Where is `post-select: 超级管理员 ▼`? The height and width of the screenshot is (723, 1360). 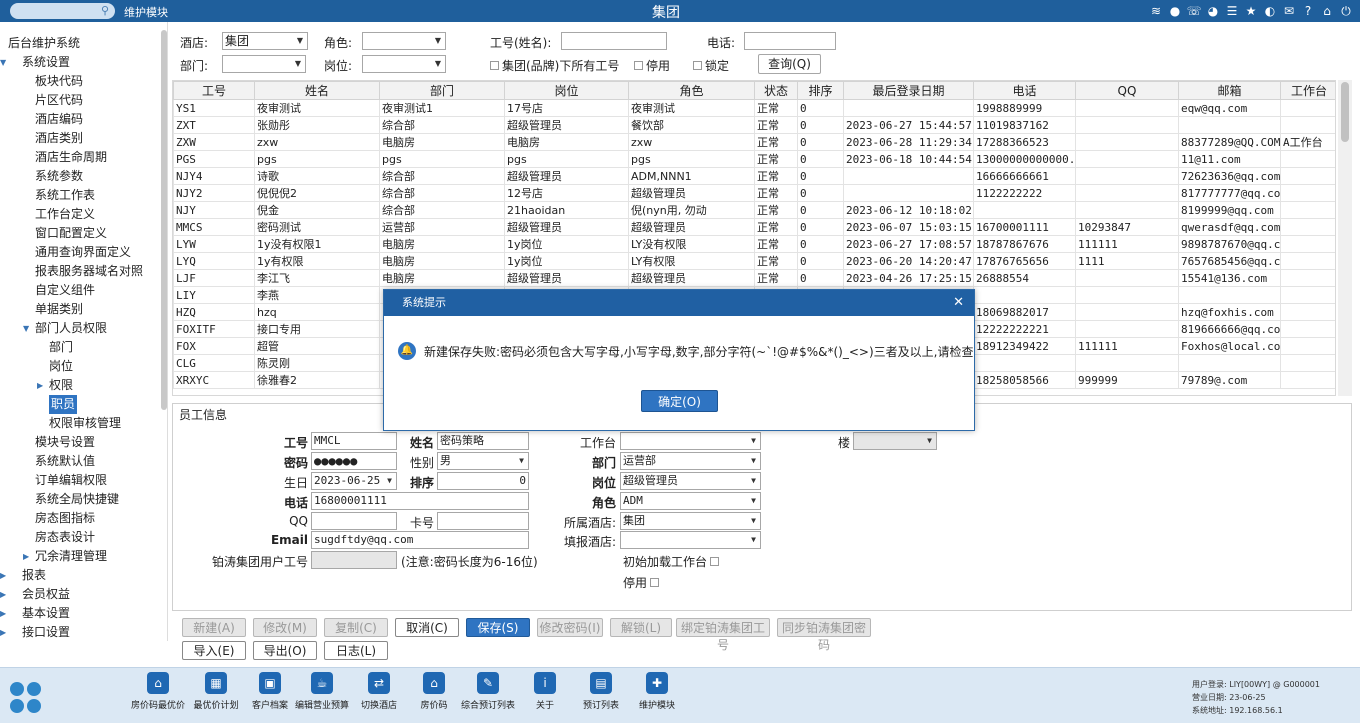 post-select: 超级管理员 ▼ is located at coordinates (690, 481).